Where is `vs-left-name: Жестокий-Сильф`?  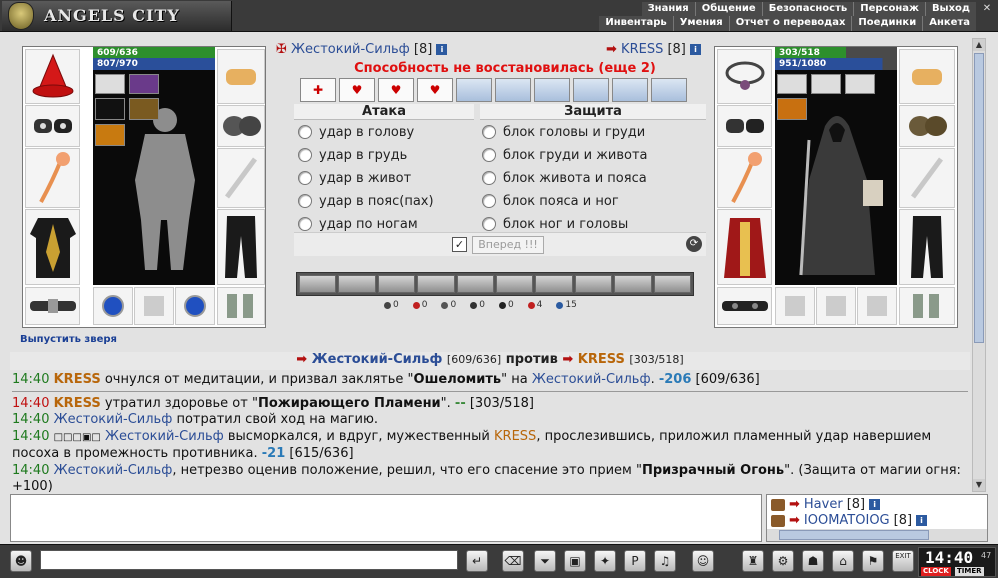
vs-left-name: Жестокий-Сильф is located at coordinates (377, 359).